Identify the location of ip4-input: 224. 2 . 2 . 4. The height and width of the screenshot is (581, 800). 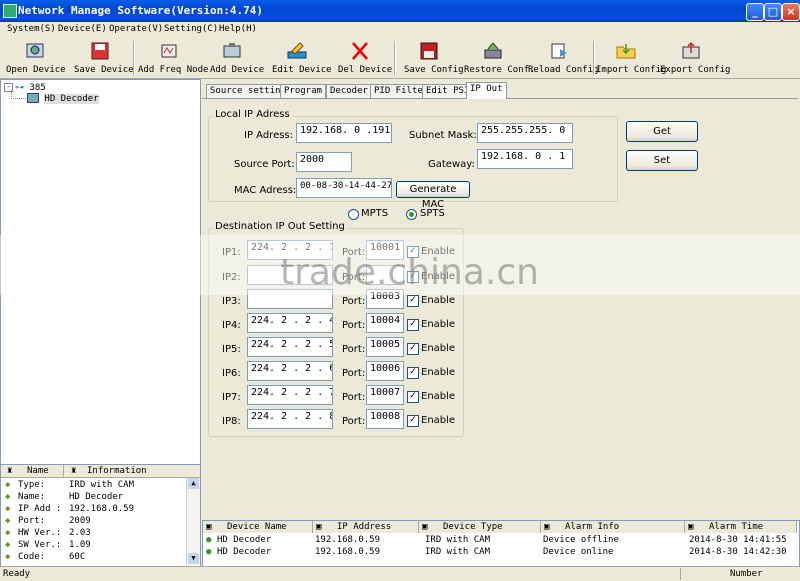
(290, 323).